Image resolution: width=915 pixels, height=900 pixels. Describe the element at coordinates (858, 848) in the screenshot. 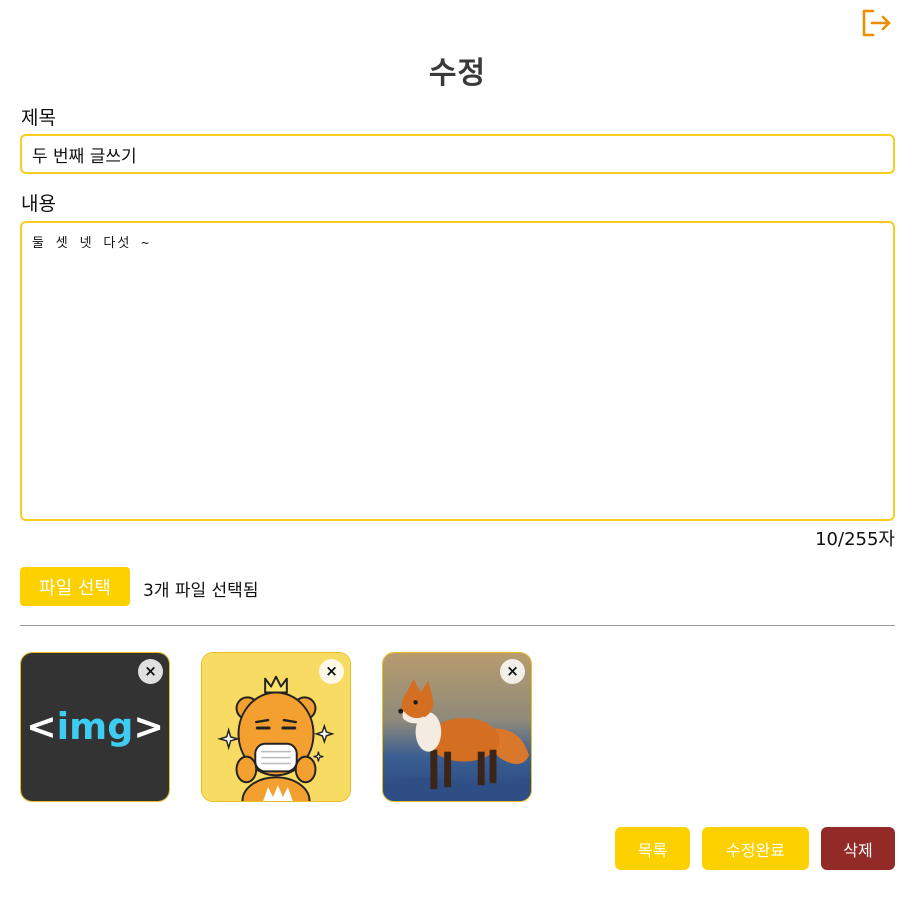

I see `delete-button: 삭제` at that location.